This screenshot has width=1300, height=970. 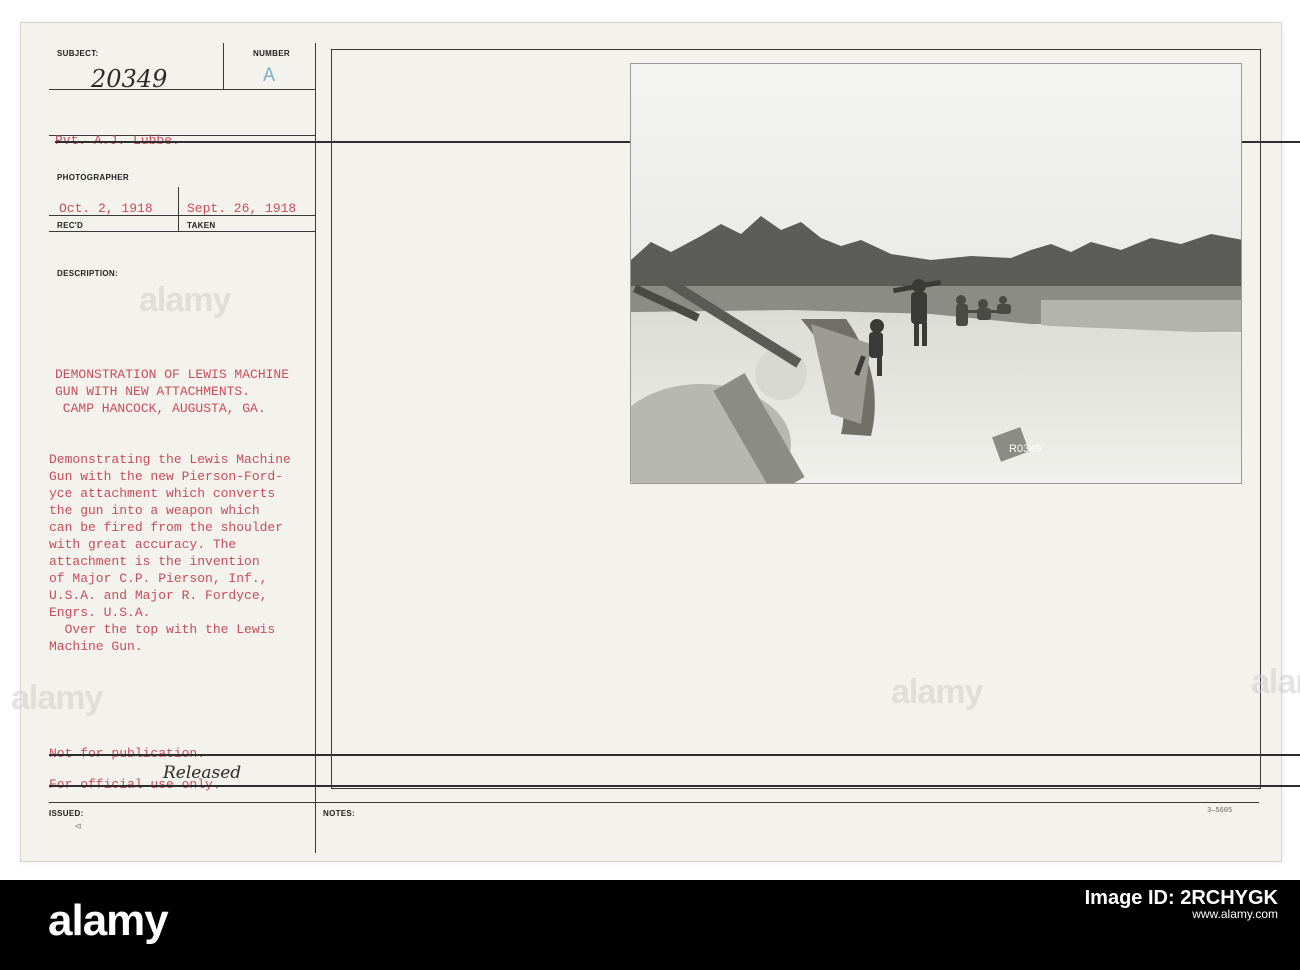 What do you see at coordinates (106, 208) in the screenshot?
I see `received-date: Oct. 2, 1918` at bounding box center [106, 208].